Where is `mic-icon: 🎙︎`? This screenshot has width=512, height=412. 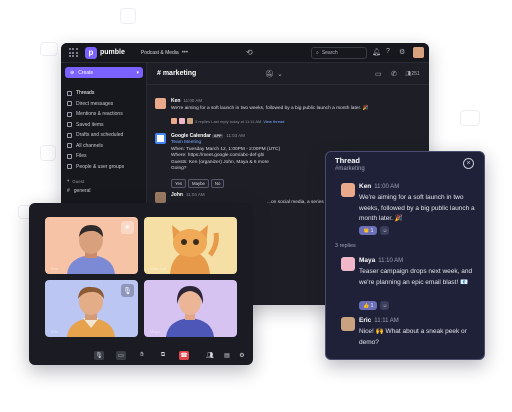 mic-icon: 🎙︎ is located at coordinates (99, 355).